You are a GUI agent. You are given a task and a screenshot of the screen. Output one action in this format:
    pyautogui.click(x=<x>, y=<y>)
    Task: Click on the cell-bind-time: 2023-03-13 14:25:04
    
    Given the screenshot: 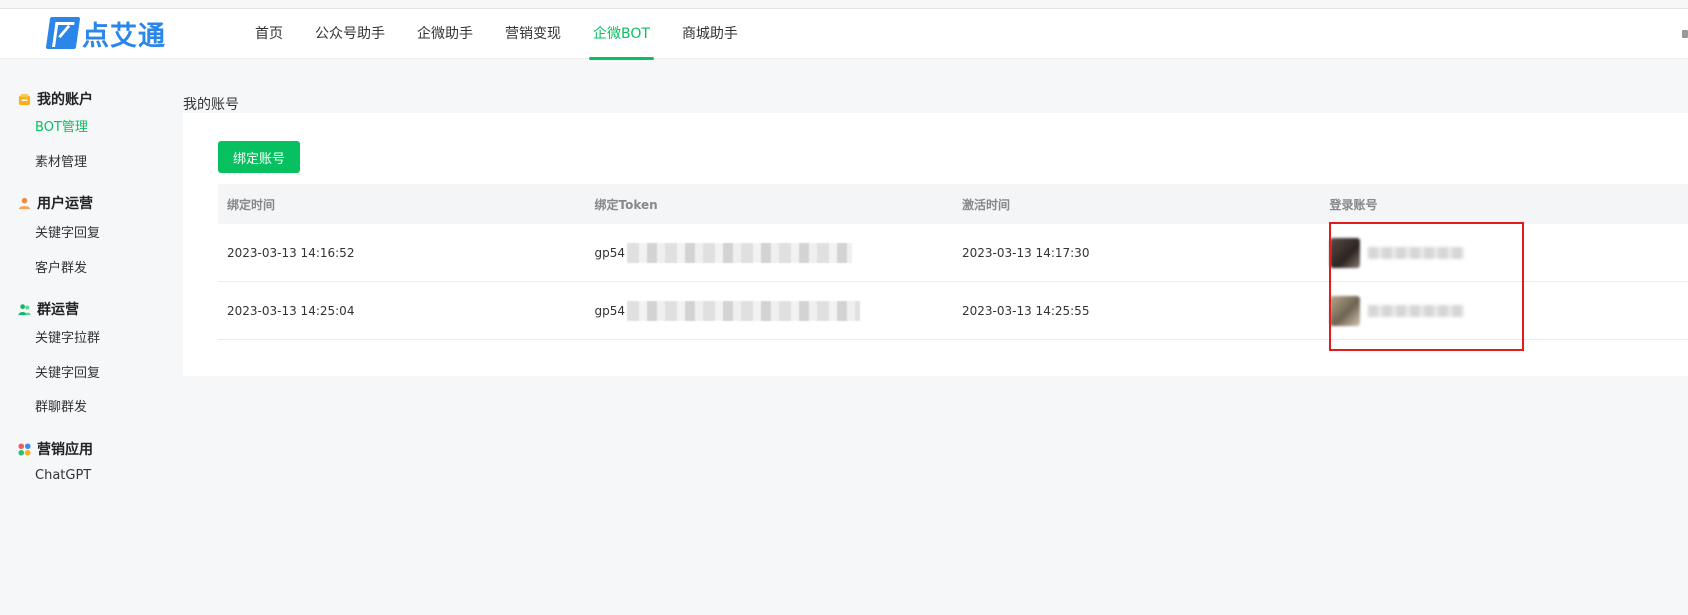 What is the action you would take?
    pyautogui.click(x=291, y=310)
    